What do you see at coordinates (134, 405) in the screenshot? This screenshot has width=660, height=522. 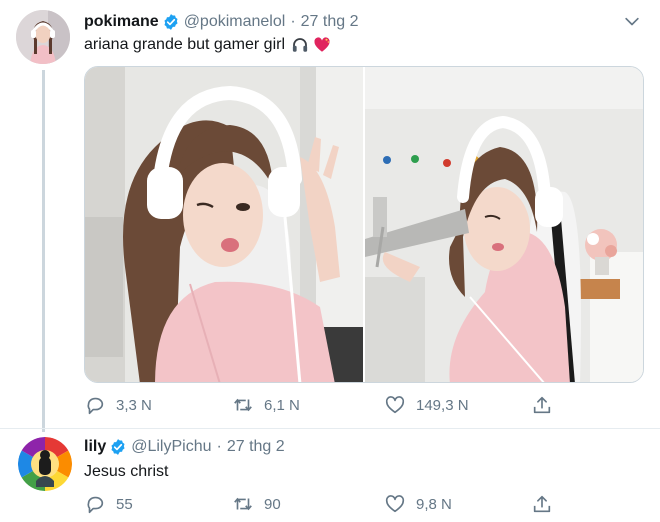 I see `reply-count: 3,3 N` at bounding box center [134, 405].